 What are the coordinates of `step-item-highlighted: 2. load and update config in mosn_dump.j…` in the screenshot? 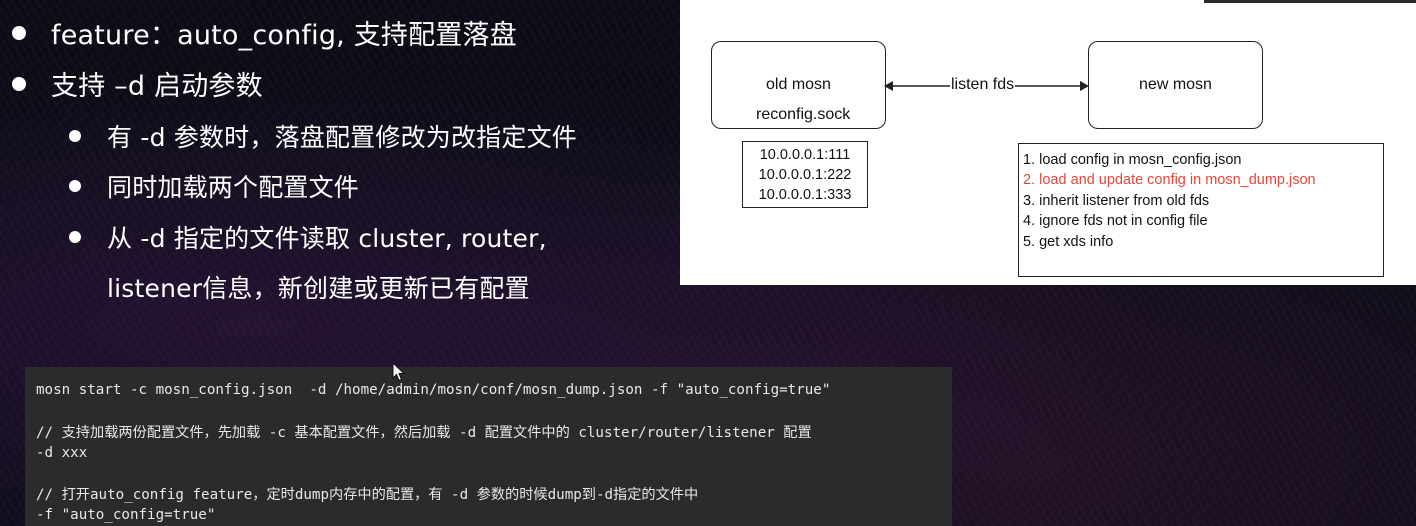 It's located at (1169, 180).